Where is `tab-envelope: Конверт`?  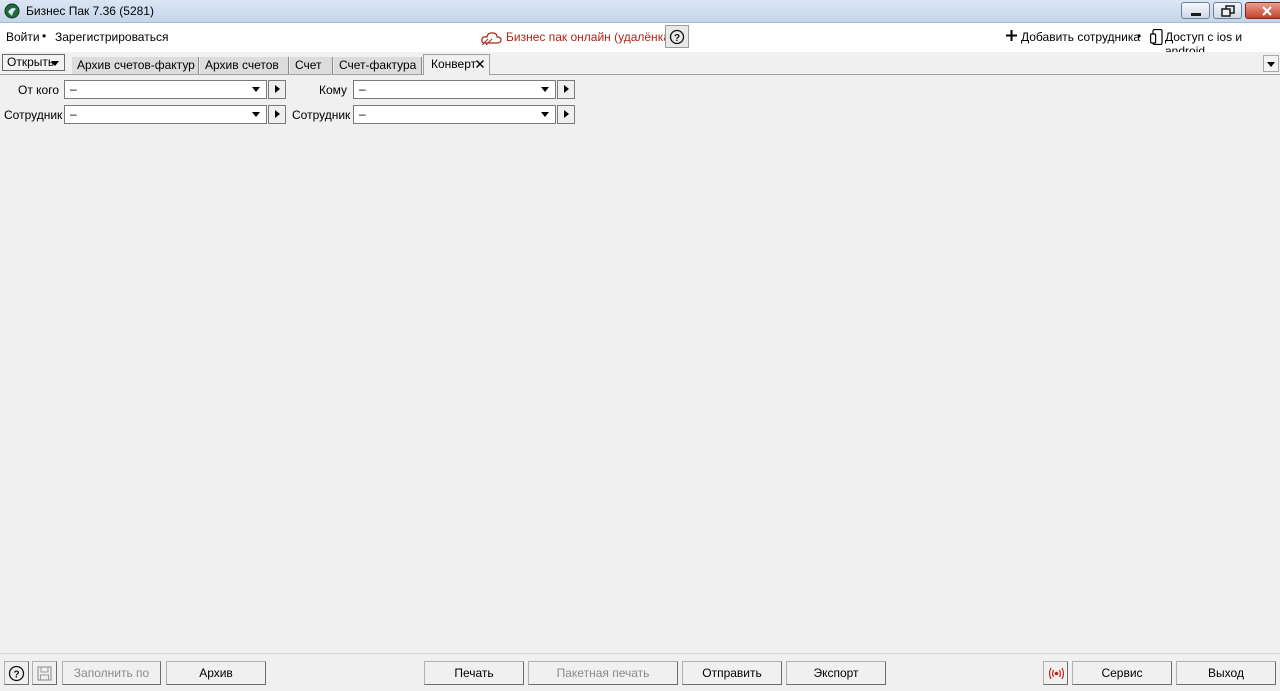
tab-envelope: Конверт is located at coordinates (456, 64).